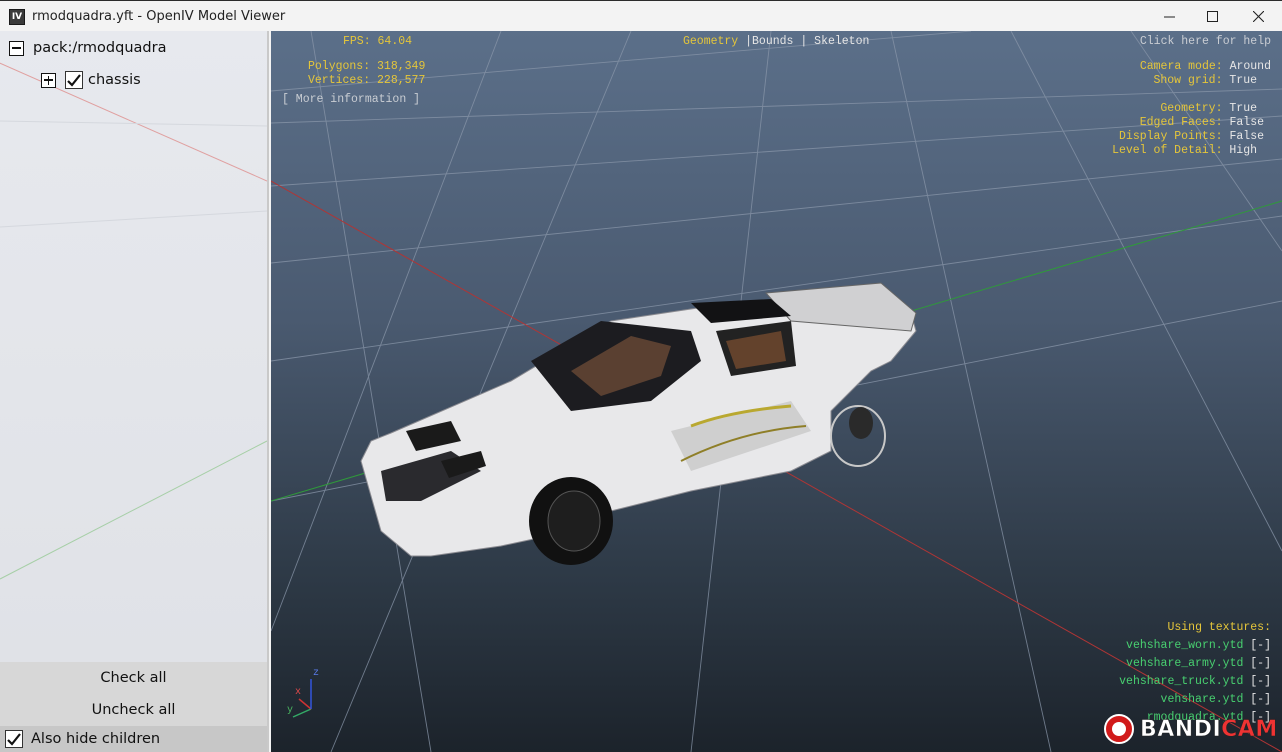  I want to click on geometry-setting: Geometry: True, so click(1208, 108).